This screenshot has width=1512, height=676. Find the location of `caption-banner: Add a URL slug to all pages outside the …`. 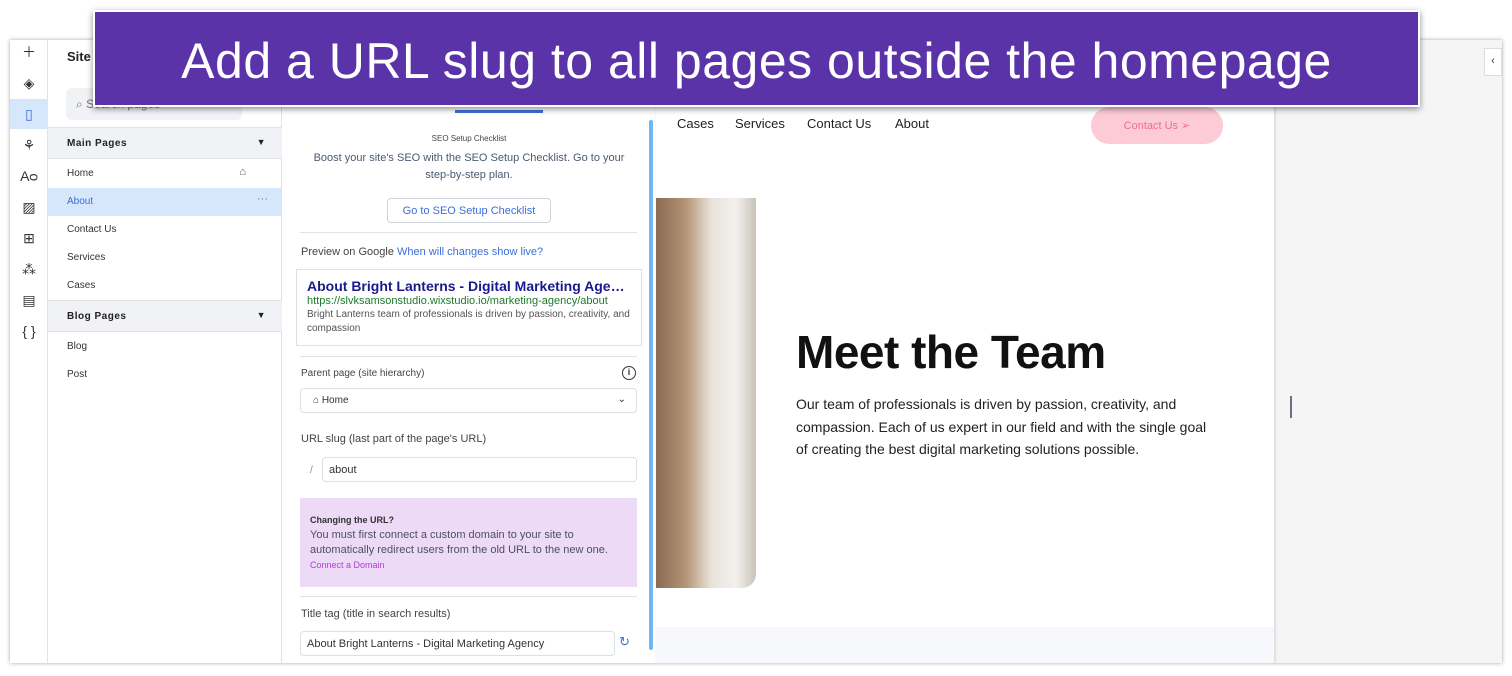

caption-banner: Add a URL slug to all pages outside the … is located at coordinates (756, 58).